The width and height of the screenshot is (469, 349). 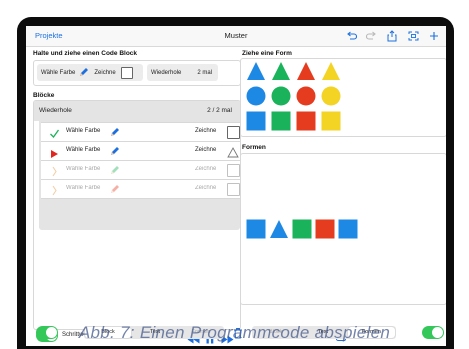 I want to click on code-block-1: Wähle Farbe Zeichne, so click(x=140, y=131).